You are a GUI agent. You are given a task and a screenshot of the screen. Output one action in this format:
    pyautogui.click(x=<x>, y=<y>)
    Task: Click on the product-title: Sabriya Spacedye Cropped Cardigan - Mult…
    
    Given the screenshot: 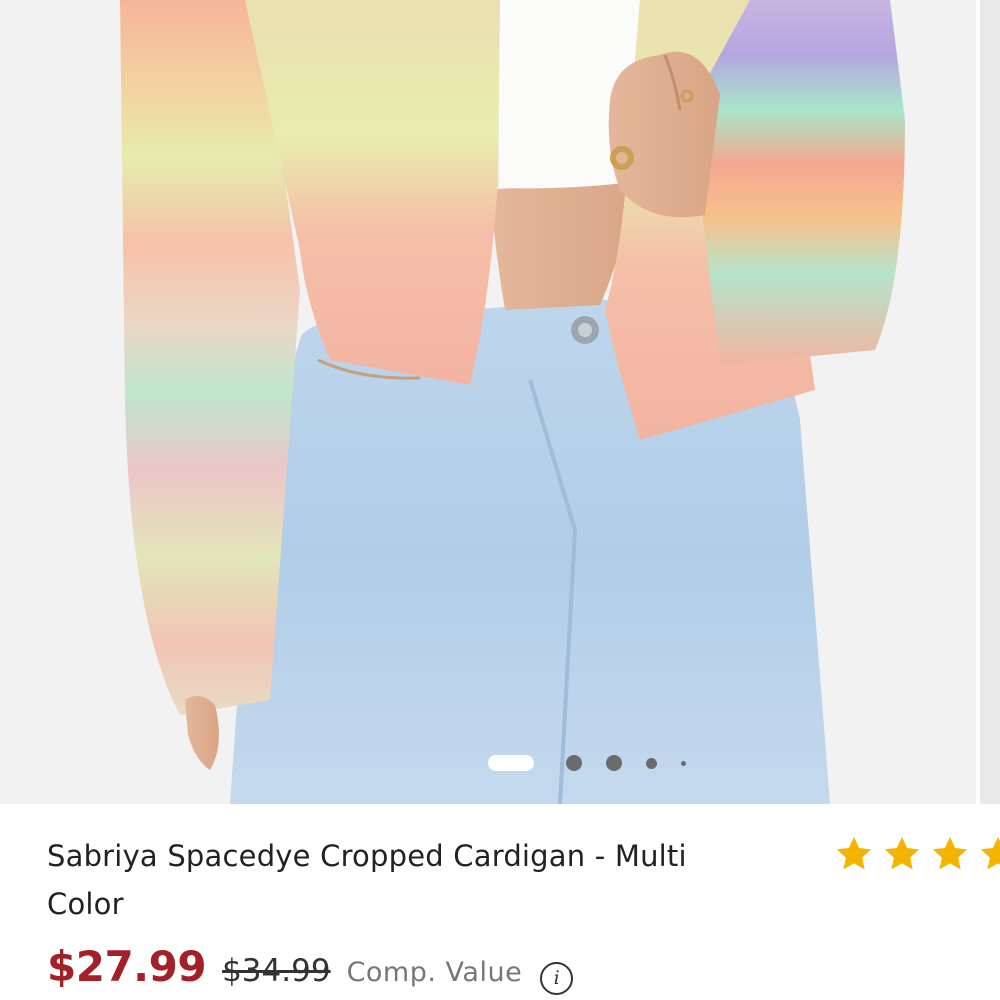 What is the action you would take?
    pyautogui.click(x=367, y=880)
    